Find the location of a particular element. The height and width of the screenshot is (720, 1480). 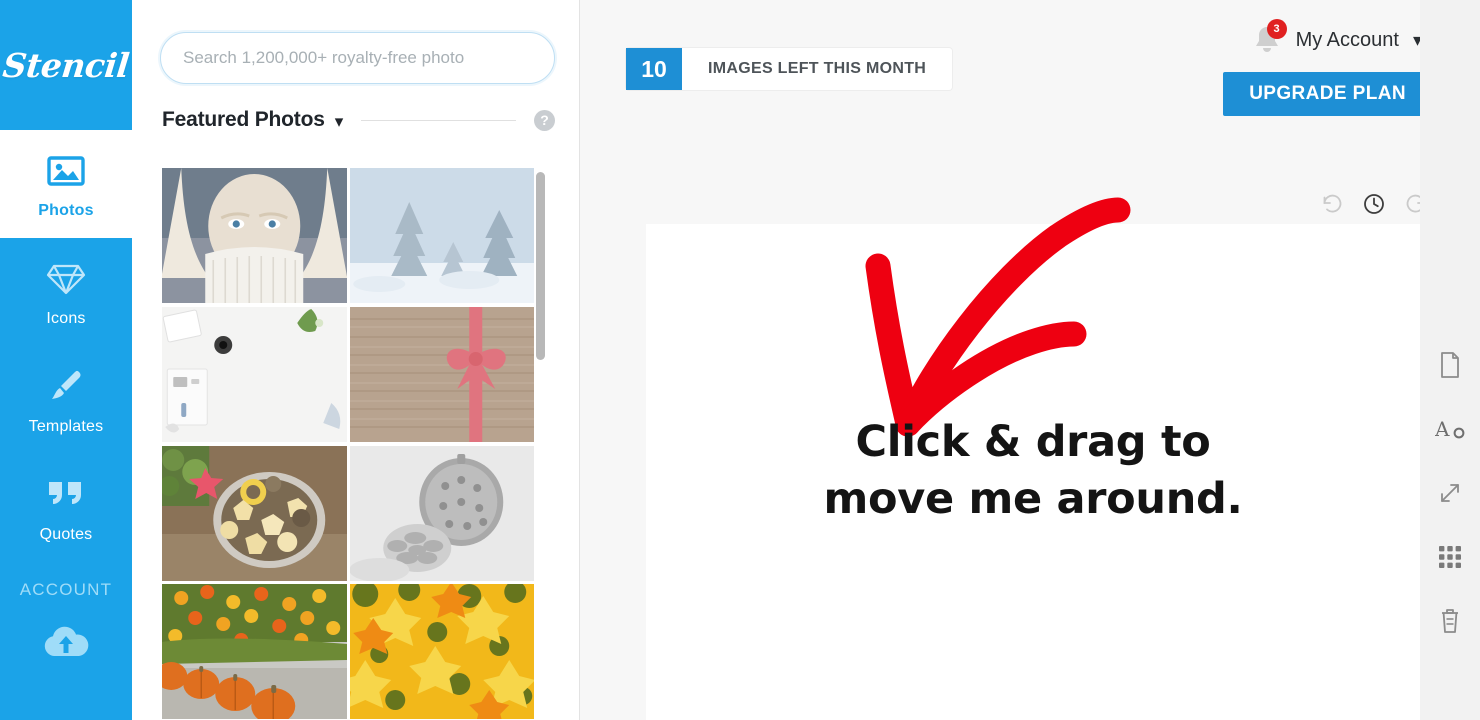

search-container is located at coordinates (355, 42).